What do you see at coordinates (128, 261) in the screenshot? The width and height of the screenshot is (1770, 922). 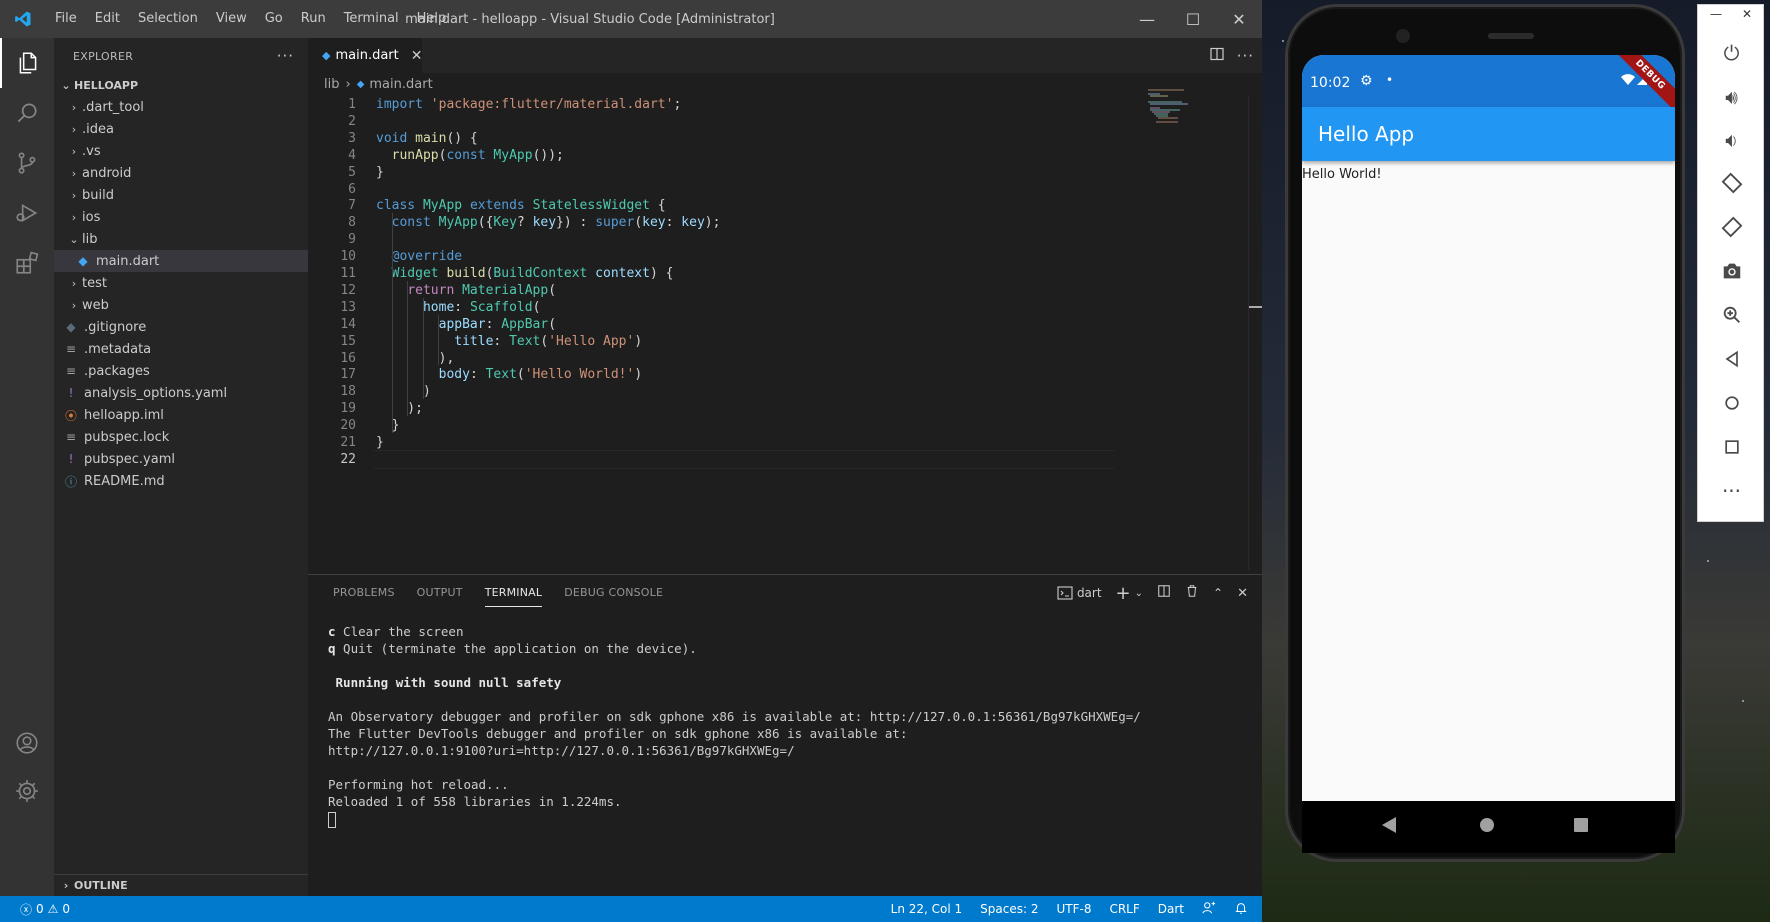 I see `tree-item-label: main.dart` at bounding box center [128, 261].